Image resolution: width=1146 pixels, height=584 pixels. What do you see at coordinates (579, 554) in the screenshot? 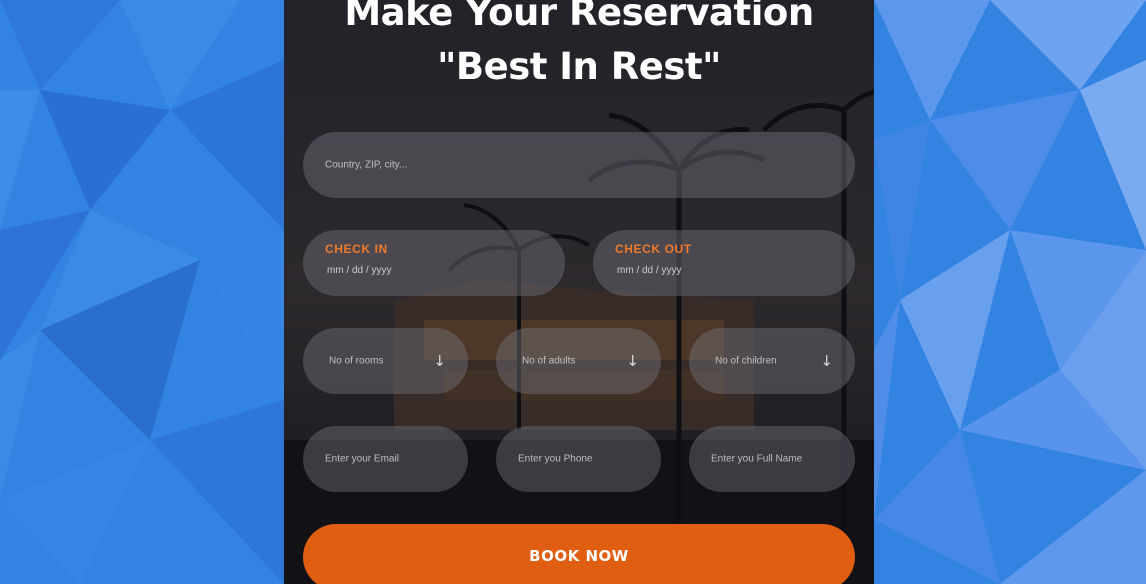
I see `book-now-button: BOOK NOW` at bounding box center [579, 554].